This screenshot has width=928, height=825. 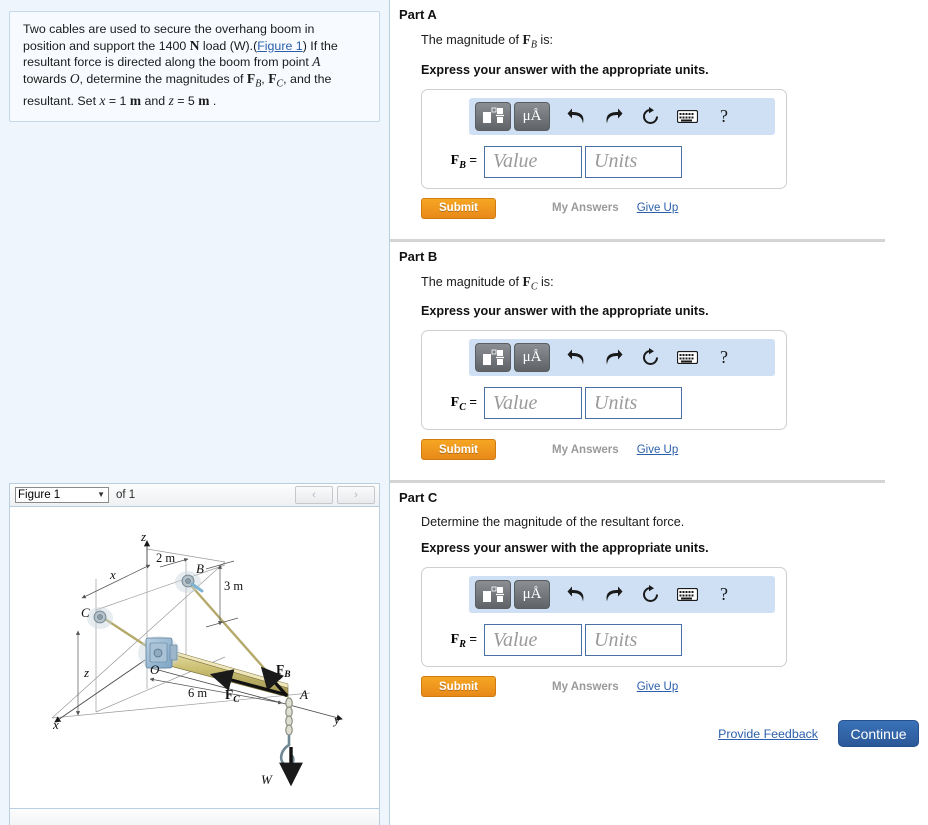 I want to click on vector-fc: FC, so click(x=276, y=80).